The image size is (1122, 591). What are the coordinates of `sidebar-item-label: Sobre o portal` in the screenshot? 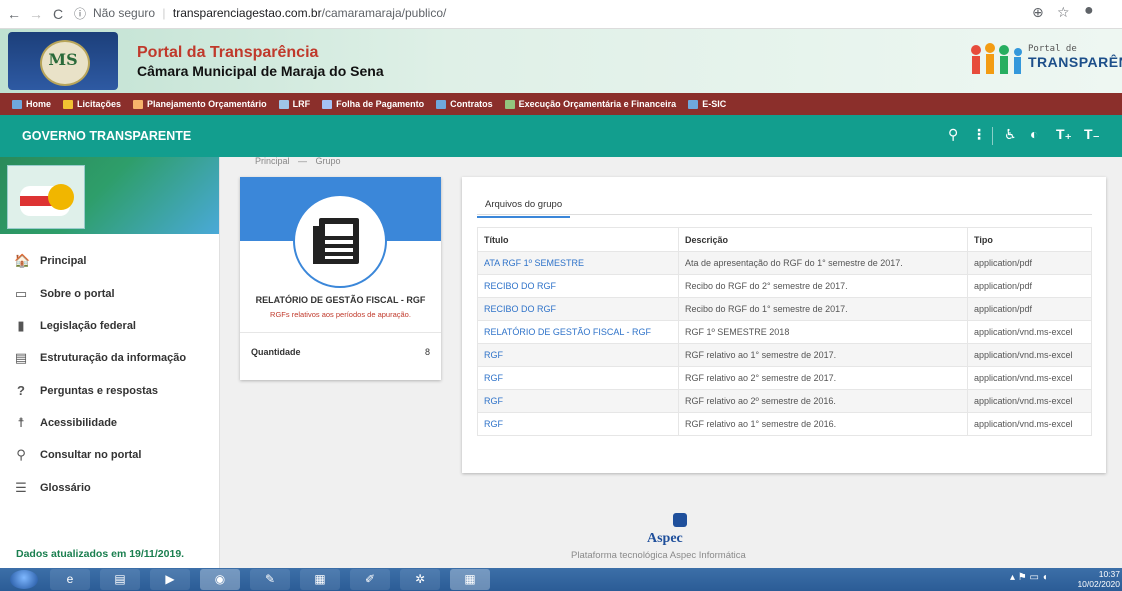 It's located at (77, 294).